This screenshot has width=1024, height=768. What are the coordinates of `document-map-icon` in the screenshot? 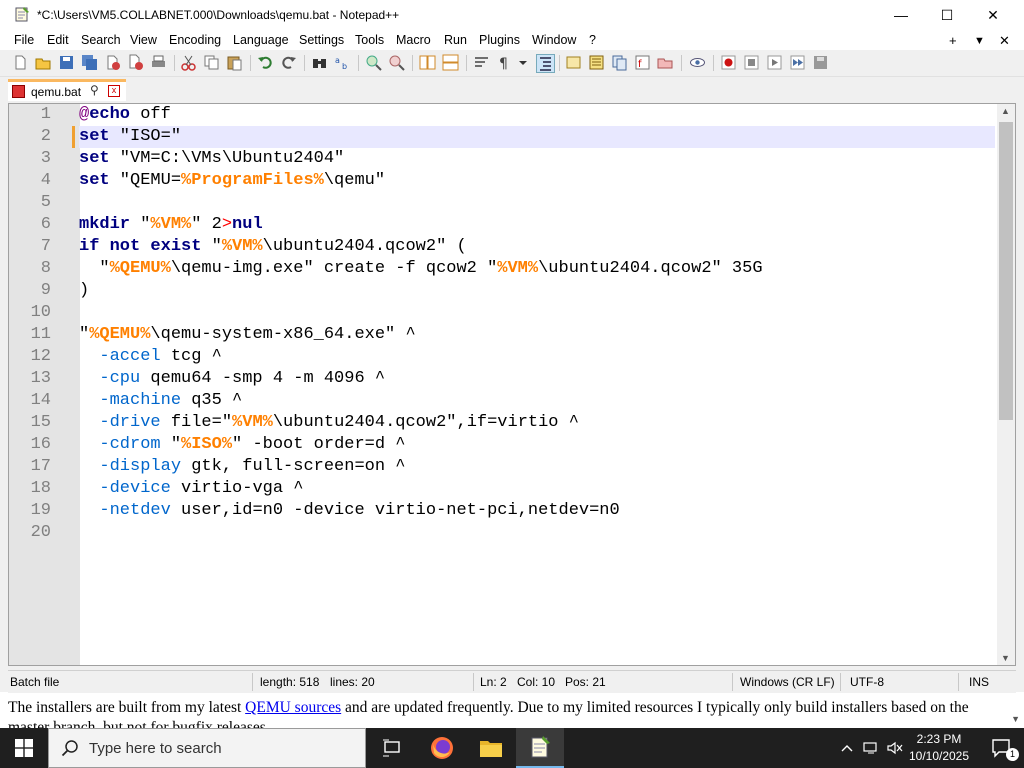 It's located at (596, 62).